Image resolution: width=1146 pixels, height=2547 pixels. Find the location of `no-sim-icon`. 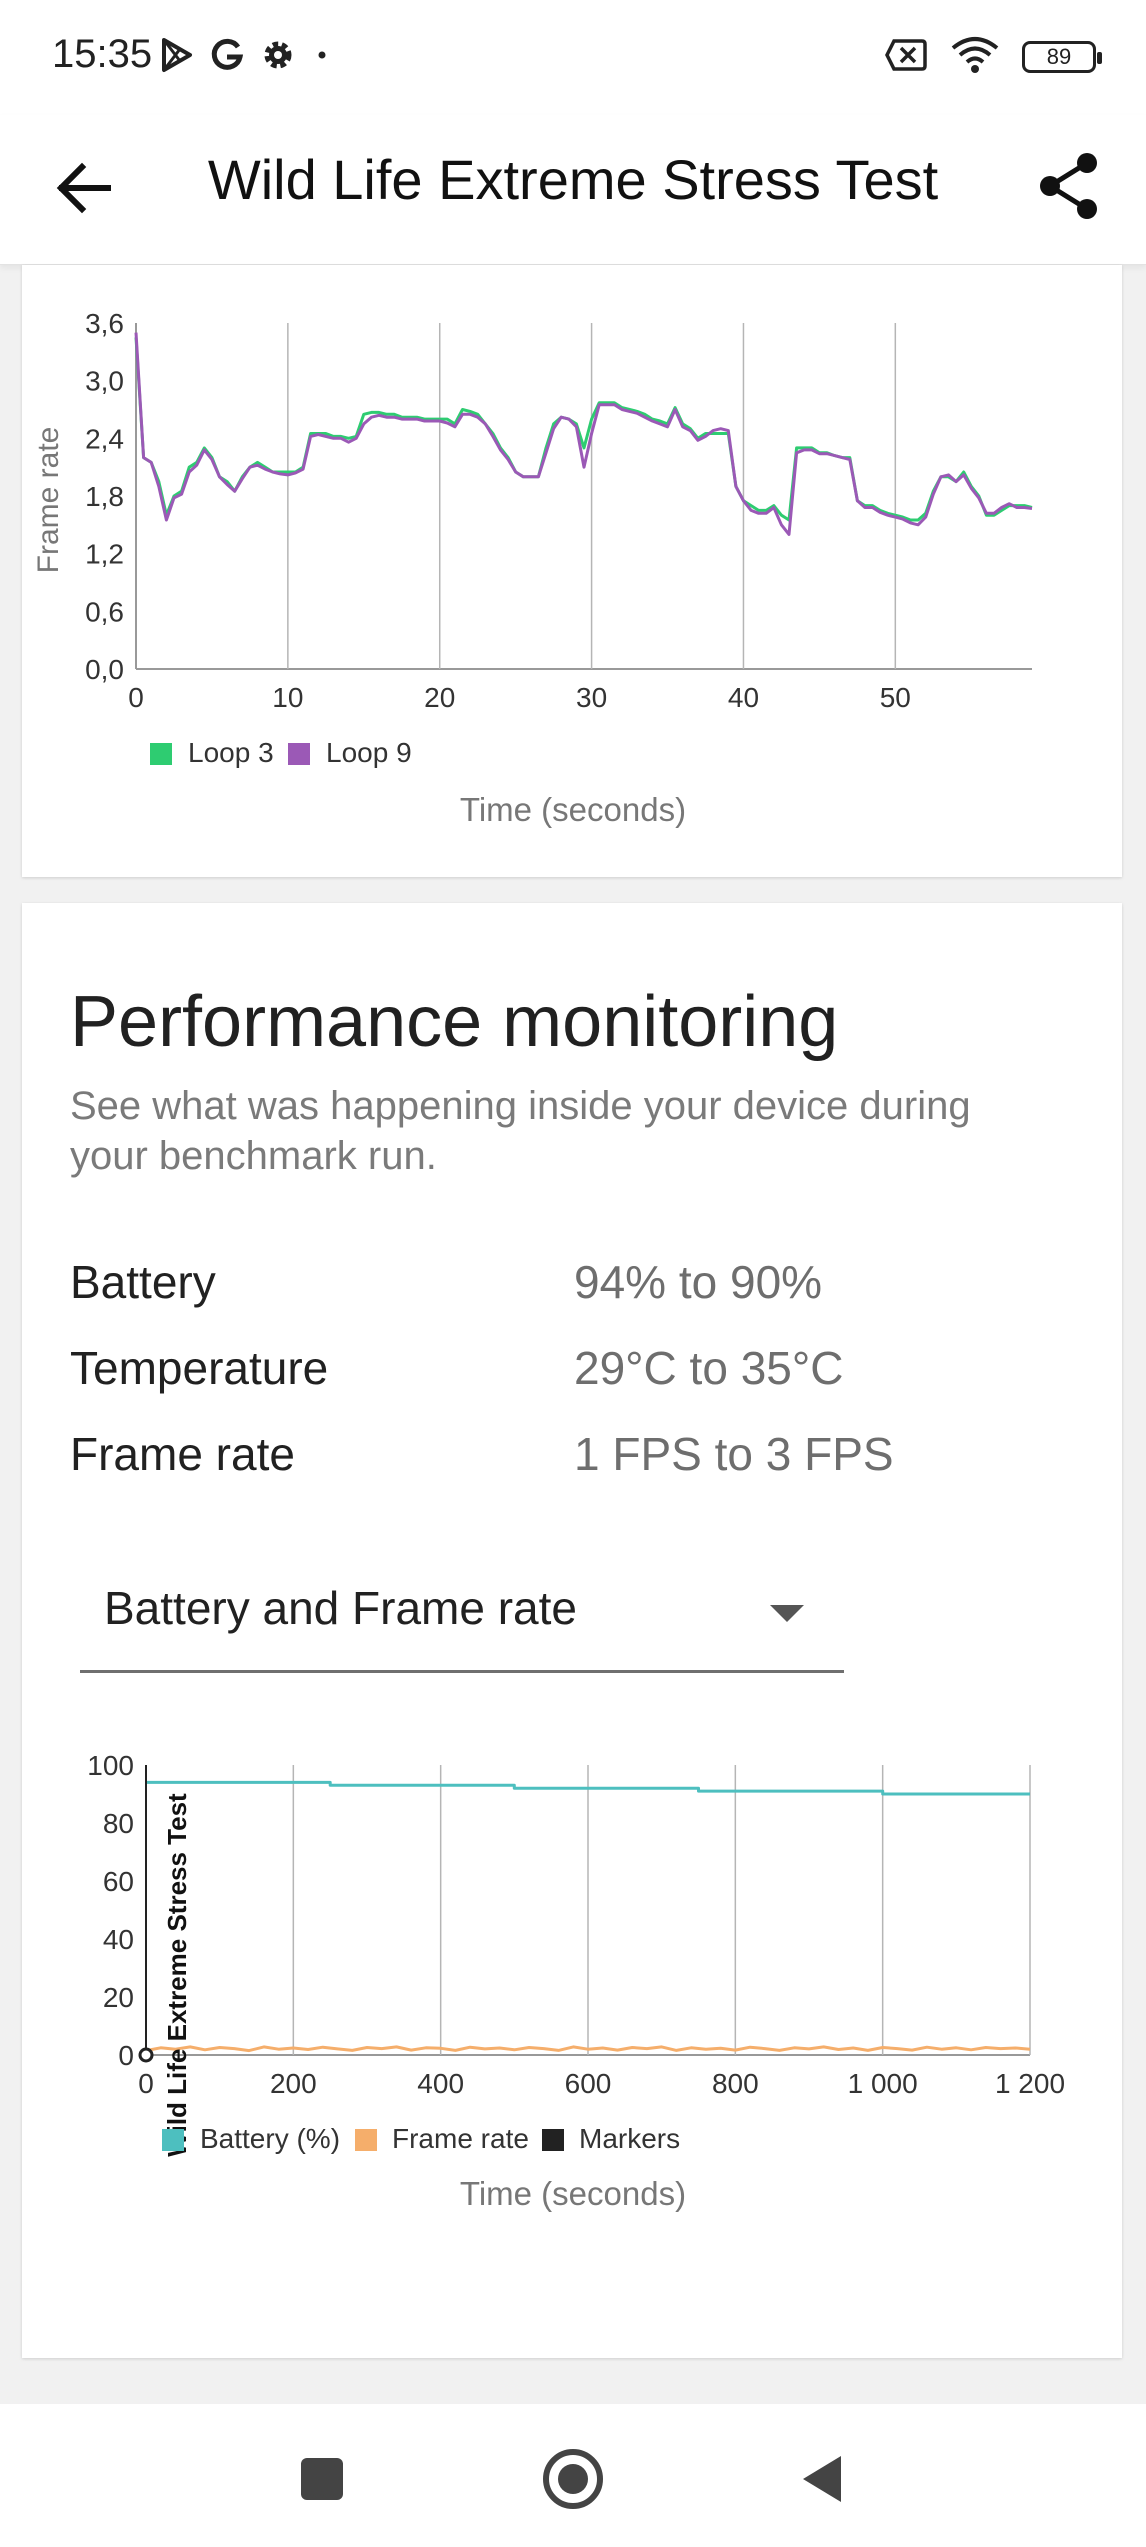

no-sim-icon is located at coordinates (906, 57).